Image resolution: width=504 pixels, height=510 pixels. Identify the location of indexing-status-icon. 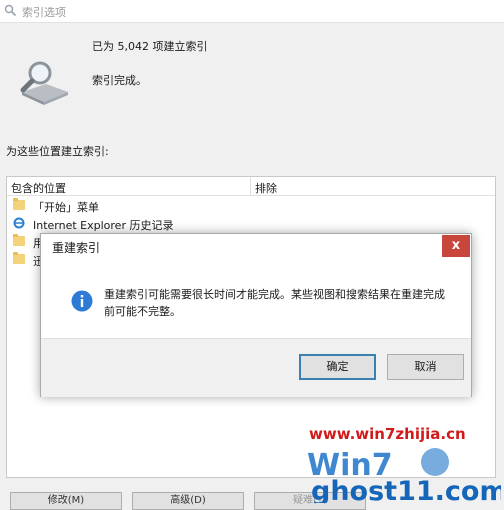
(44, 83).